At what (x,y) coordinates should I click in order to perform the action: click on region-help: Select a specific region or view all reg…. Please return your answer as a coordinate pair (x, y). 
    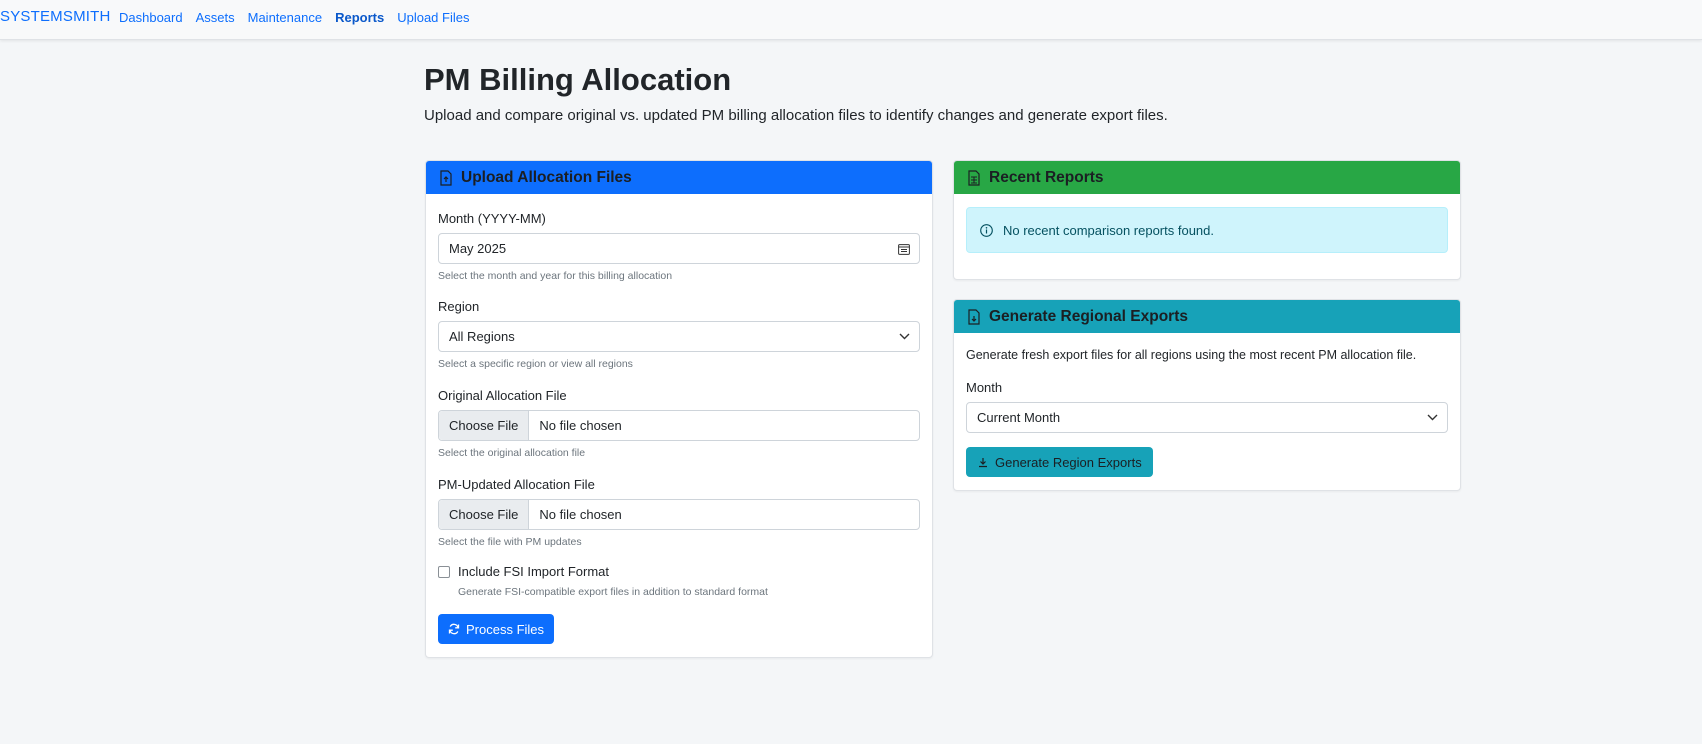
    Looking at the image, I should click on (535, 364).